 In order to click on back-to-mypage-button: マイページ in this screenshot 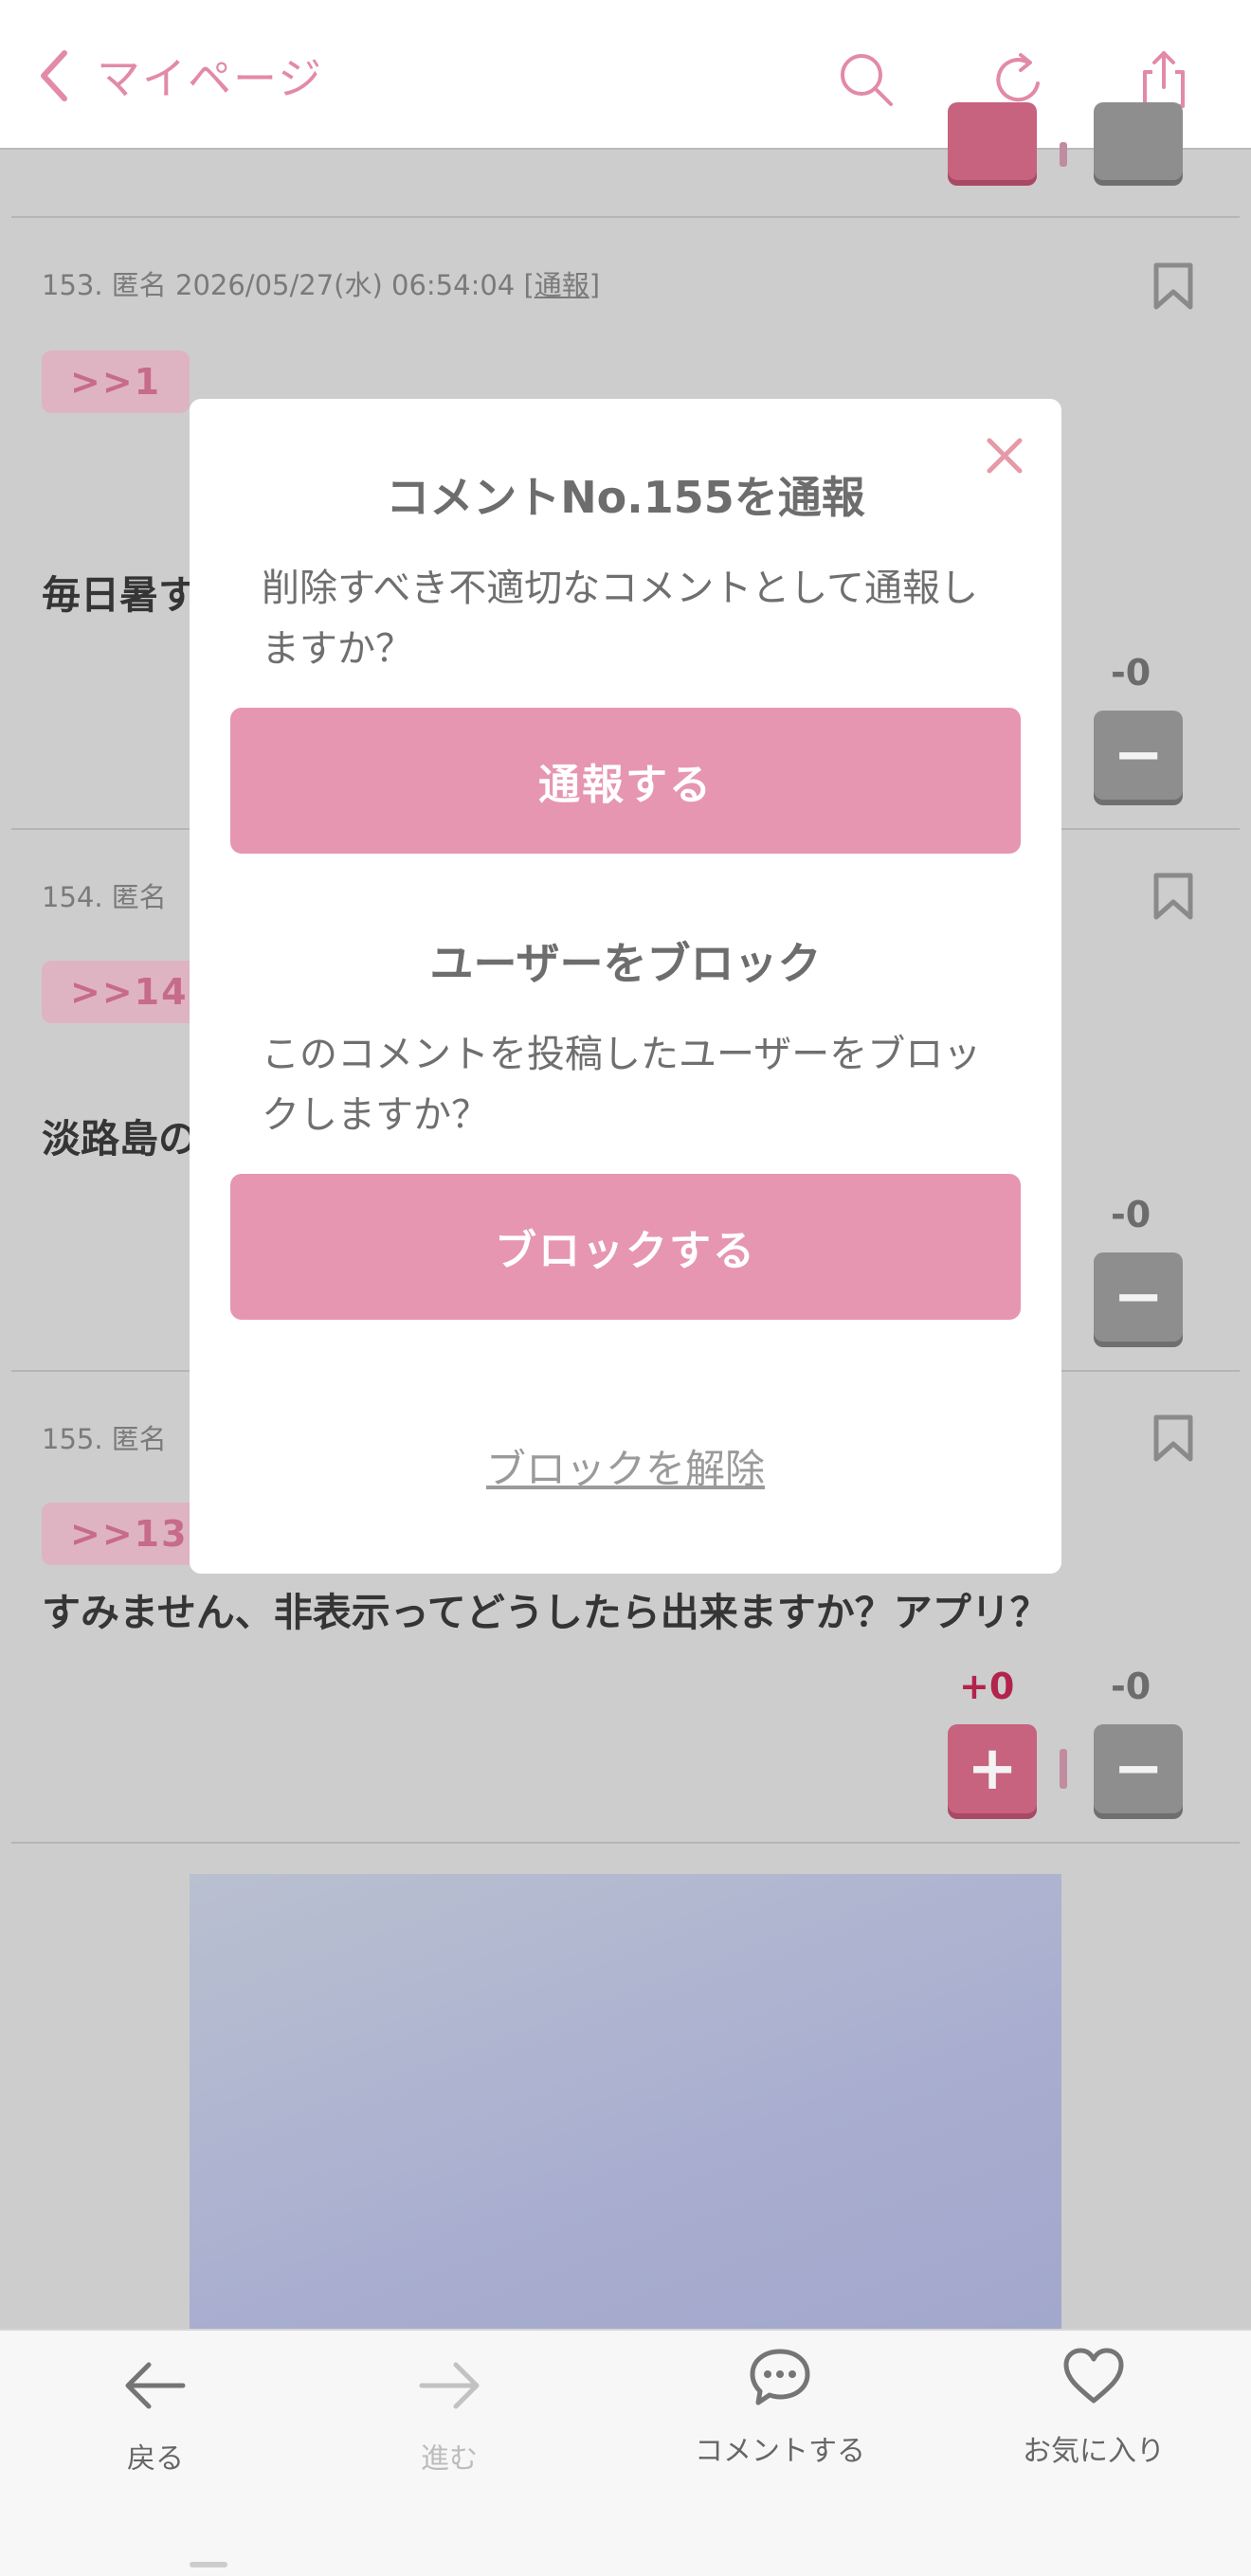, I will do `click(179, 75)`.